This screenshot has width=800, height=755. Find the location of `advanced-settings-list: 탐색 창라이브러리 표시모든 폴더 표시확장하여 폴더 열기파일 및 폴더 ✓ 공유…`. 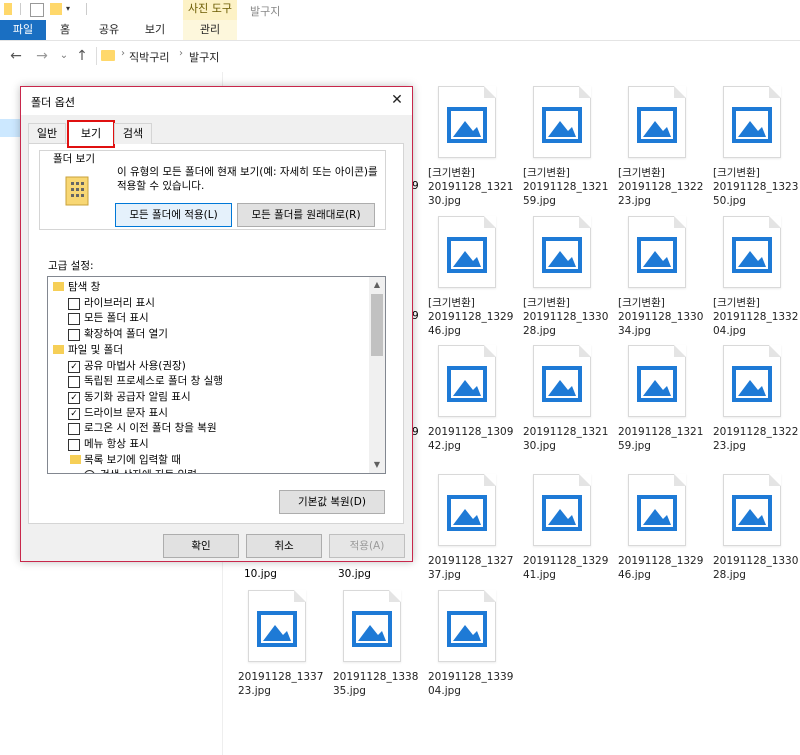

advanced-settings-list: 탐색 창라이브러리 표시모든 폴더 표시확장하여 폴더 열기파일 및 폴더 ✓ 공유… is located at coordinates (216, 375).